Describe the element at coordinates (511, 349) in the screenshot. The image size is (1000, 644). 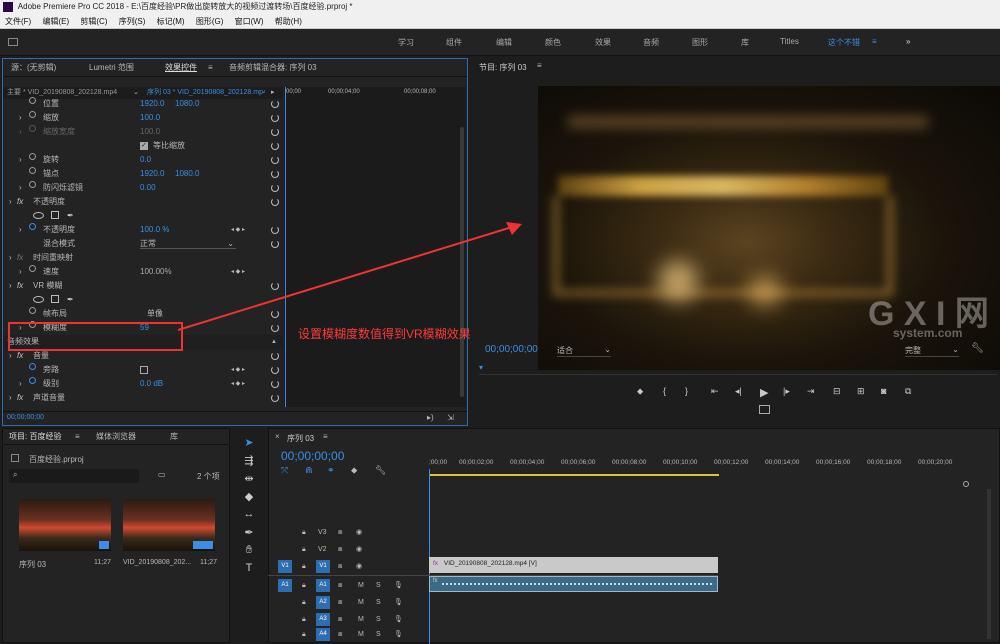
I see `program-timecode: 00;00;00;00` at that location.